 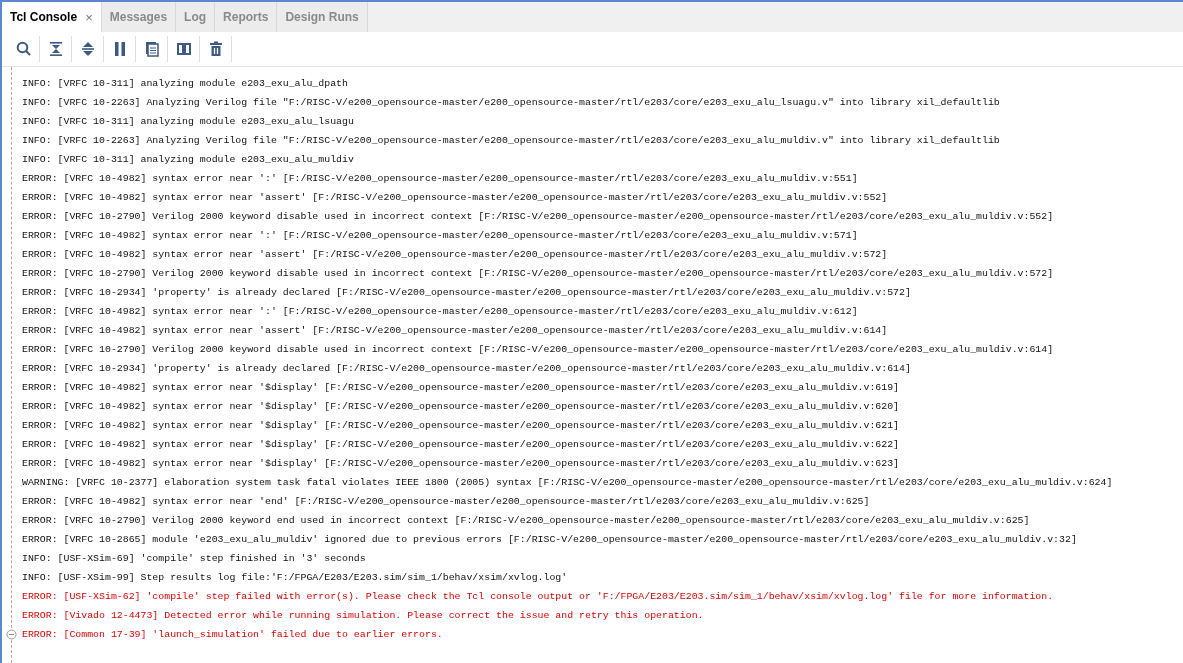 I want to click on console-line: ERROR: [VRFC 10-2790] Verilog 2000 keyword disable used in incorrect context [F:/RISC-V/e200_opensource-master/e200_opensource-master/rtl/e203/core/e203_exu_alu_muldiv.v:614], so click(x=538, y=350).